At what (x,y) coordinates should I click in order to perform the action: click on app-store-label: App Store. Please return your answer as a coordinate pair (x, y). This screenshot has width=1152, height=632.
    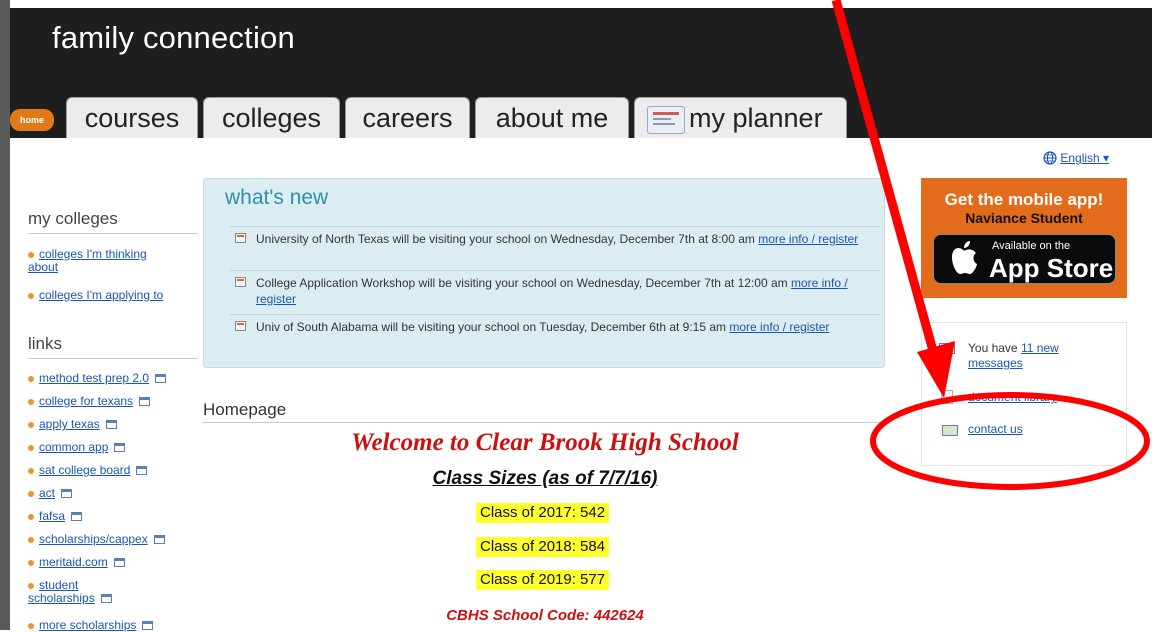
    Looking at the image, I should click on (1051, 268).